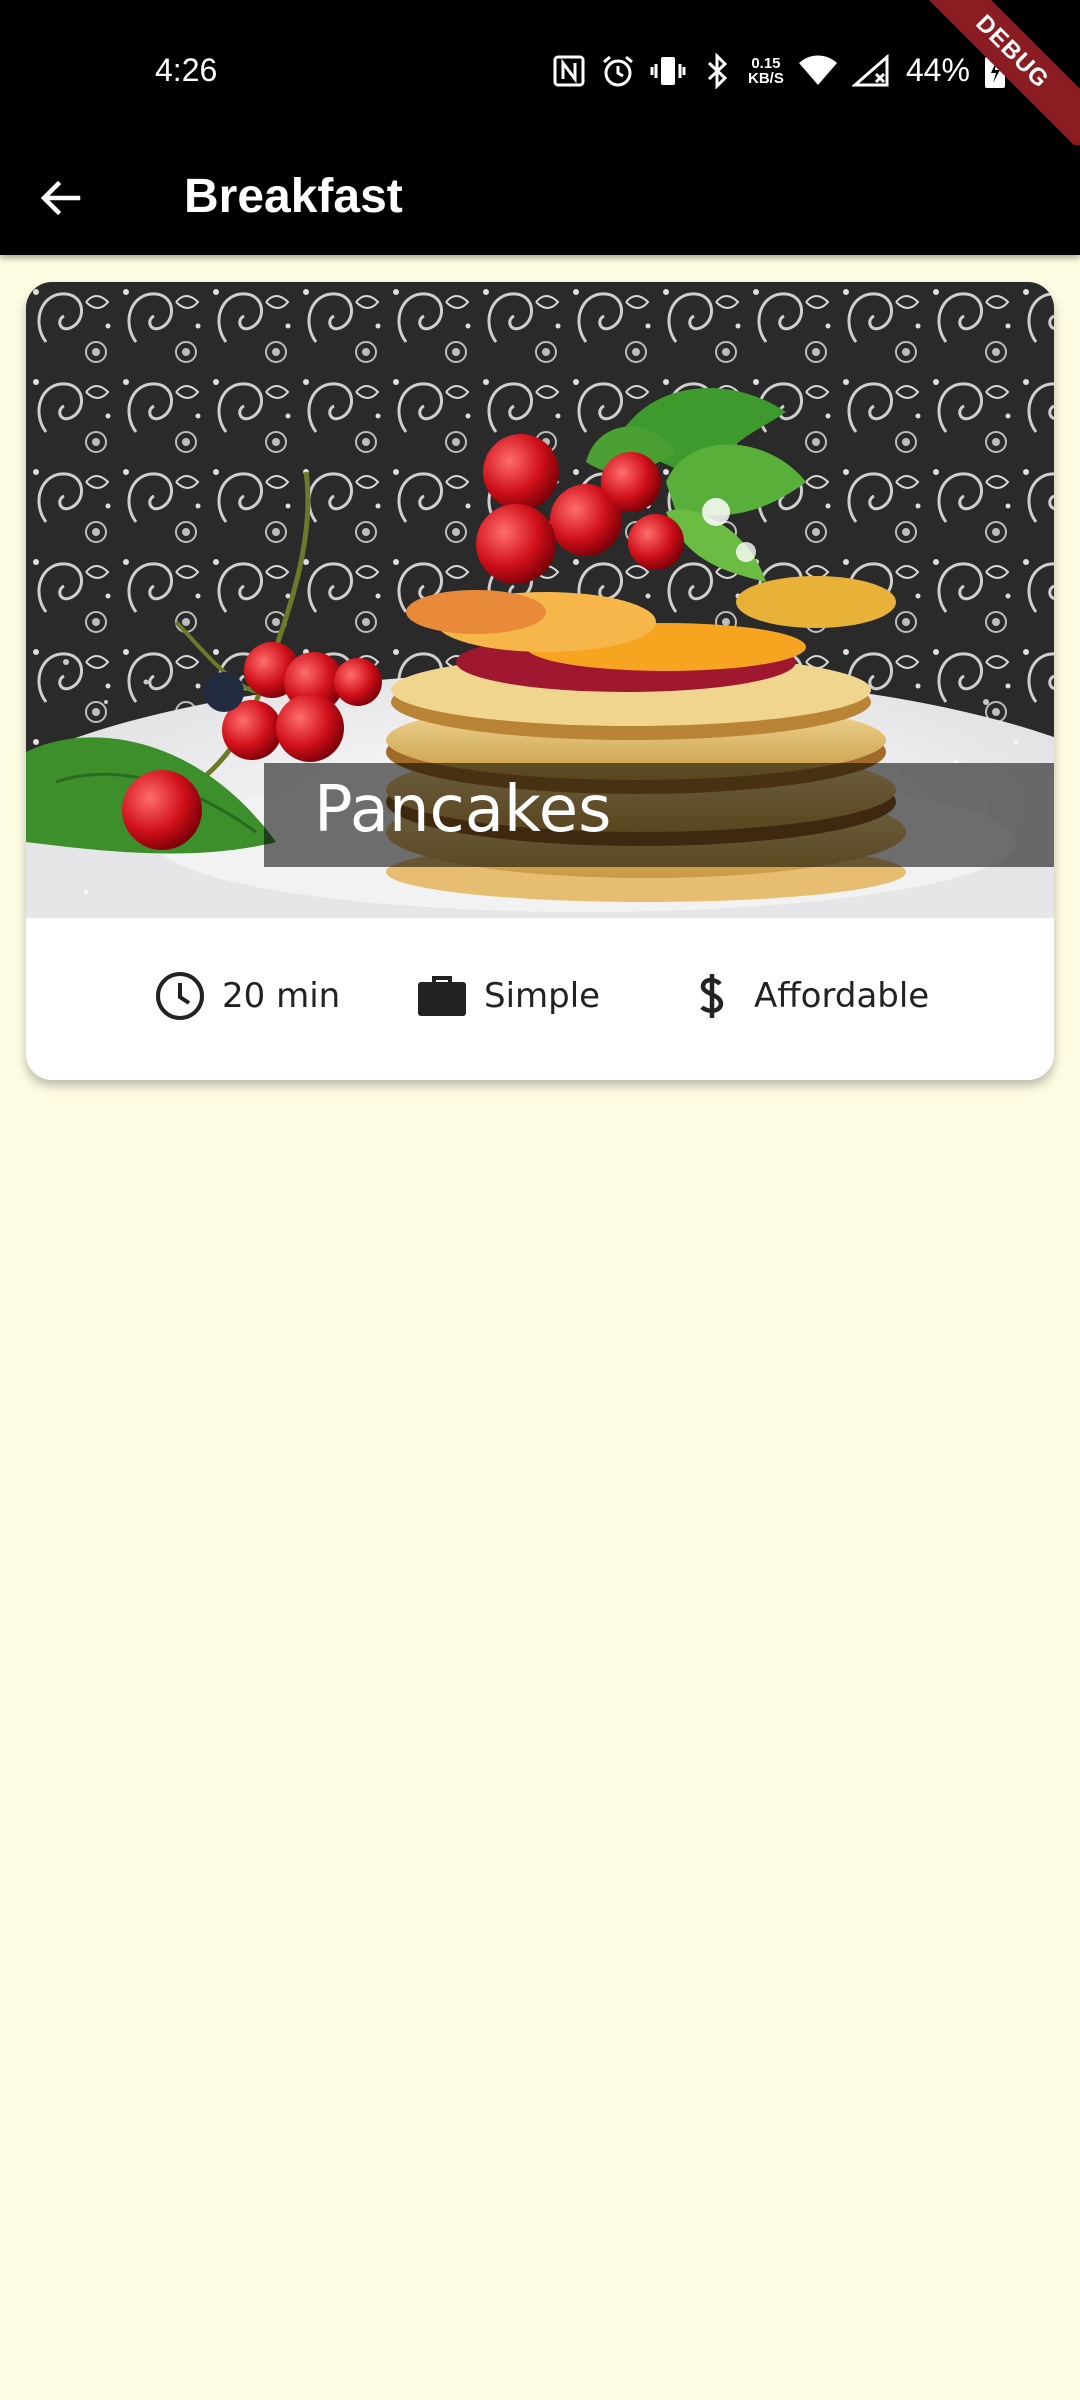 This screenshot has width=1080, height=2400. What do you see at coordinates (540, 80) in the screenshot?
I see `status-bar: 4:26 0.15 KB/S 44% DEBUG` at bounding box center [540, 80].